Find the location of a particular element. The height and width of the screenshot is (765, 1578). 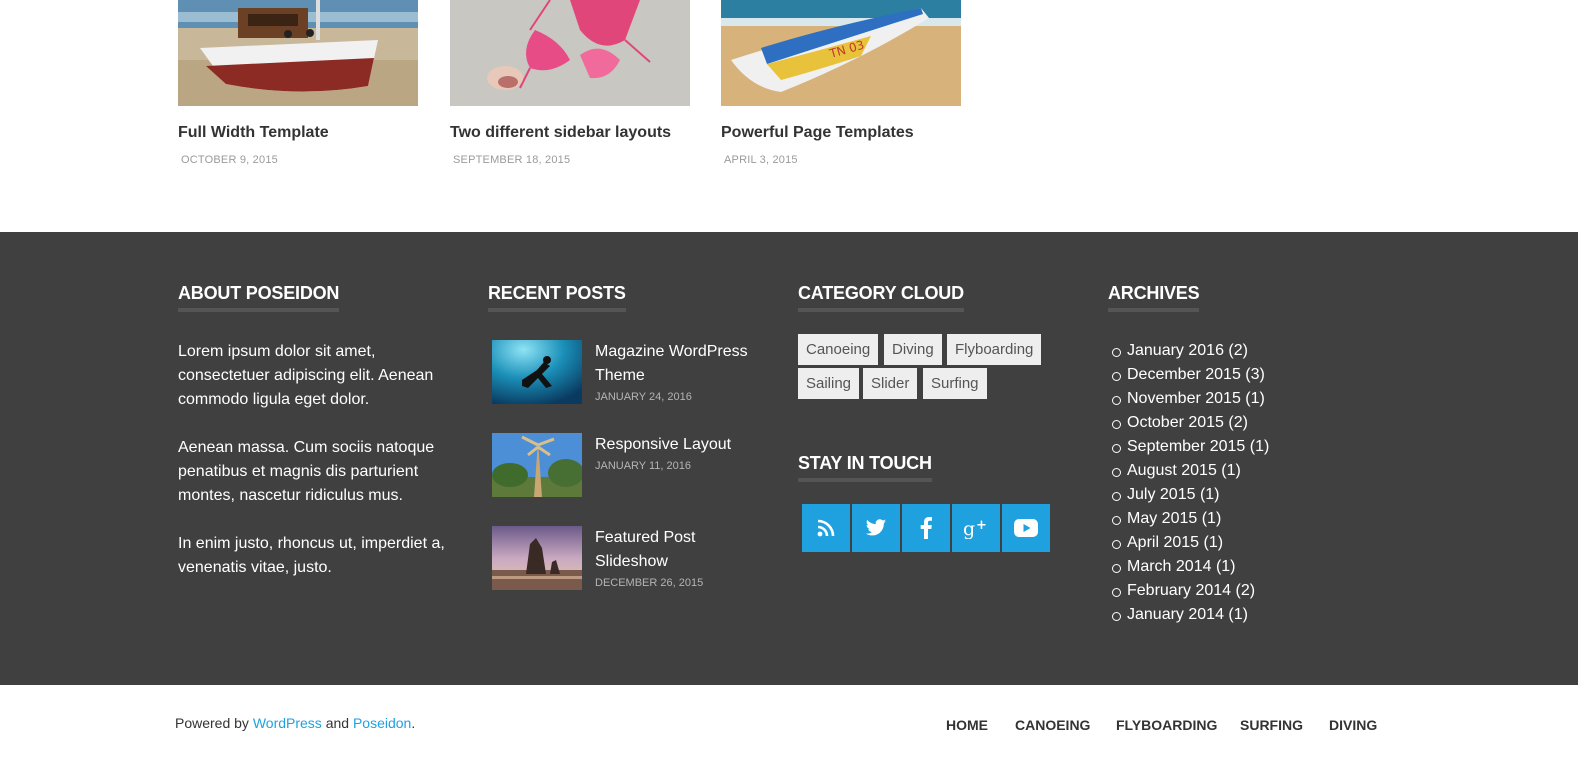

archive-item: May 2015 (1) is located at coordinates (1253, 519).